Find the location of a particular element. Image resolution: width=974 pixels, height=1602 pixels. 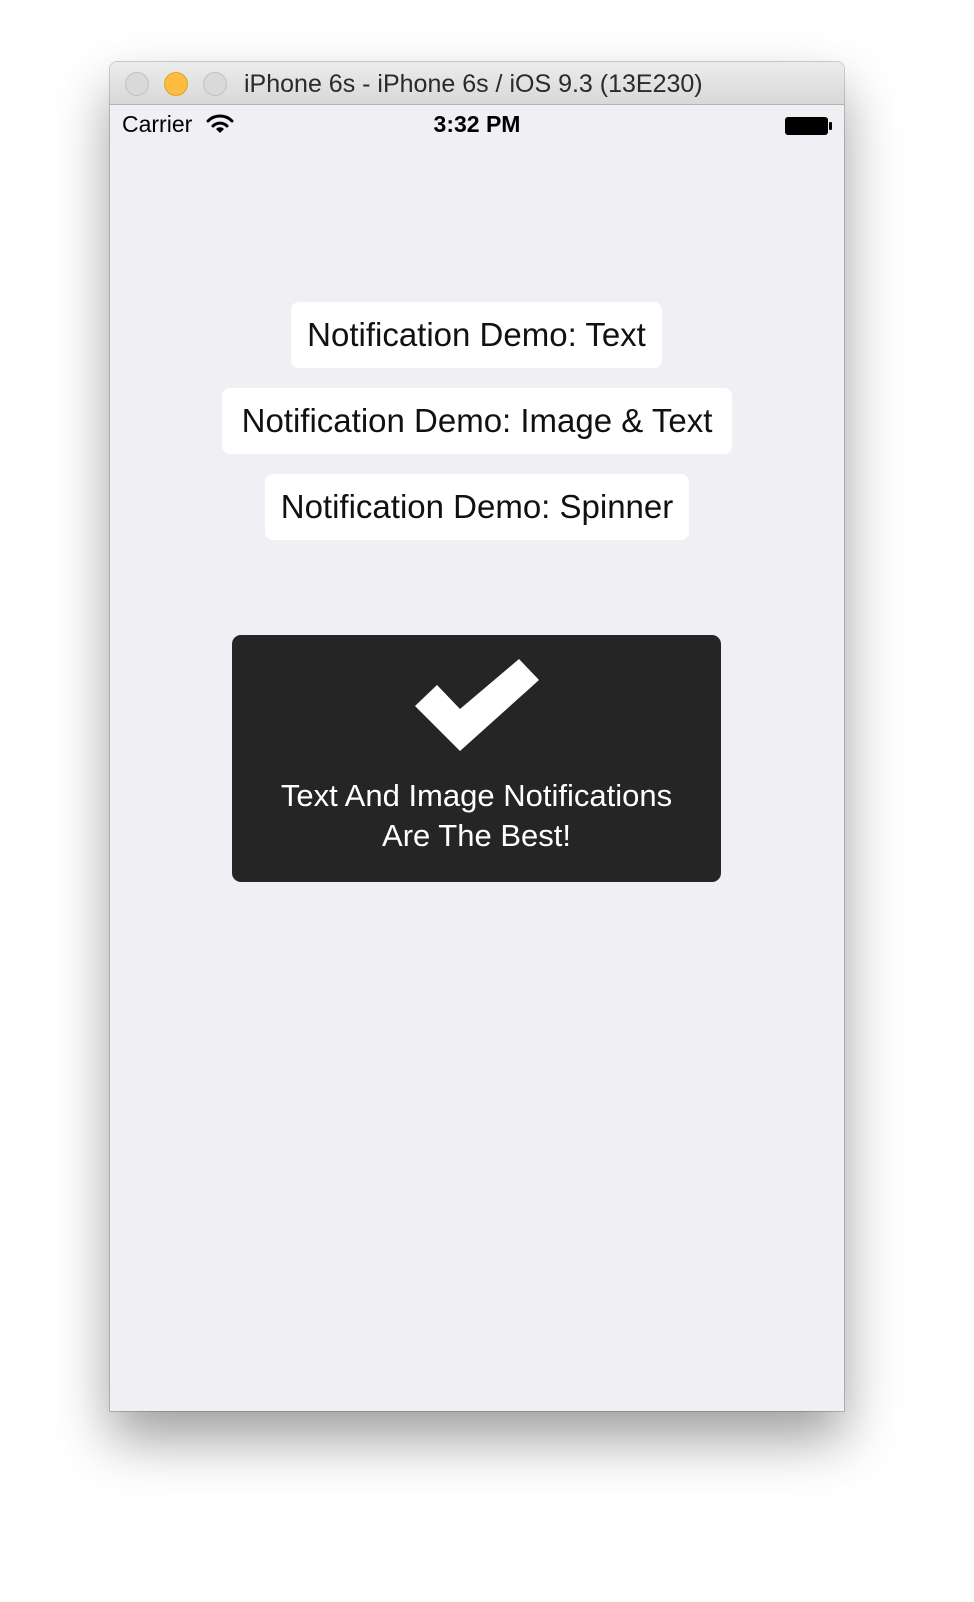

window-titlebar: iPhone 6s - iPhone 6s / iOS 9.3 (13E230) is located at coordinates (477, 83).